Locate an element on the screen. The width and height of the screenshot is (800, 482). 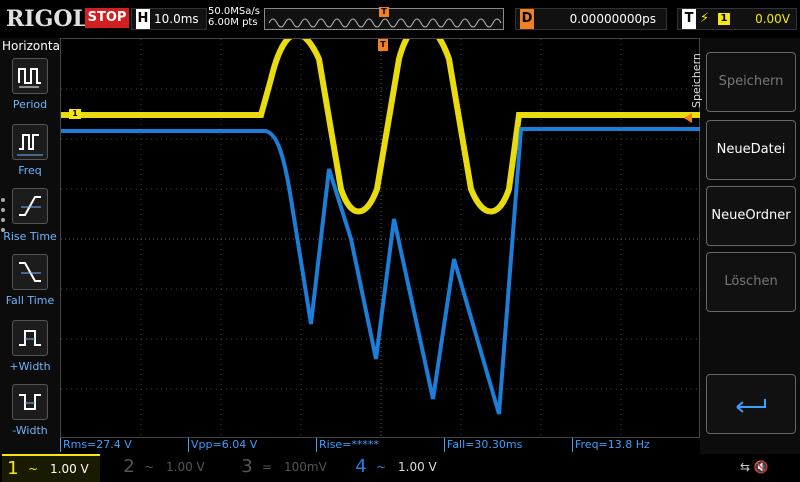
trigger-level-marker is located at coordinates (688, 118).